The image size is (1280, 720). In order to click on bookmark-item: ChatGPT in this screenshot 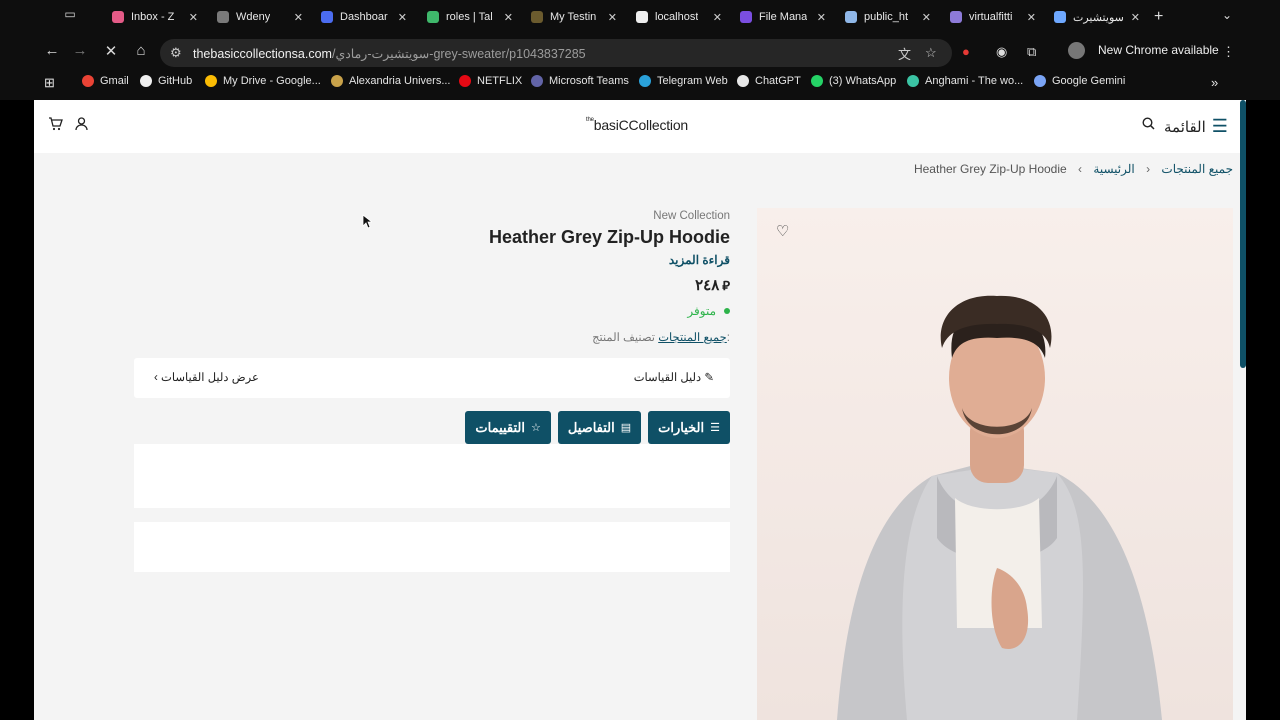, I will do `click(769, 81)`.